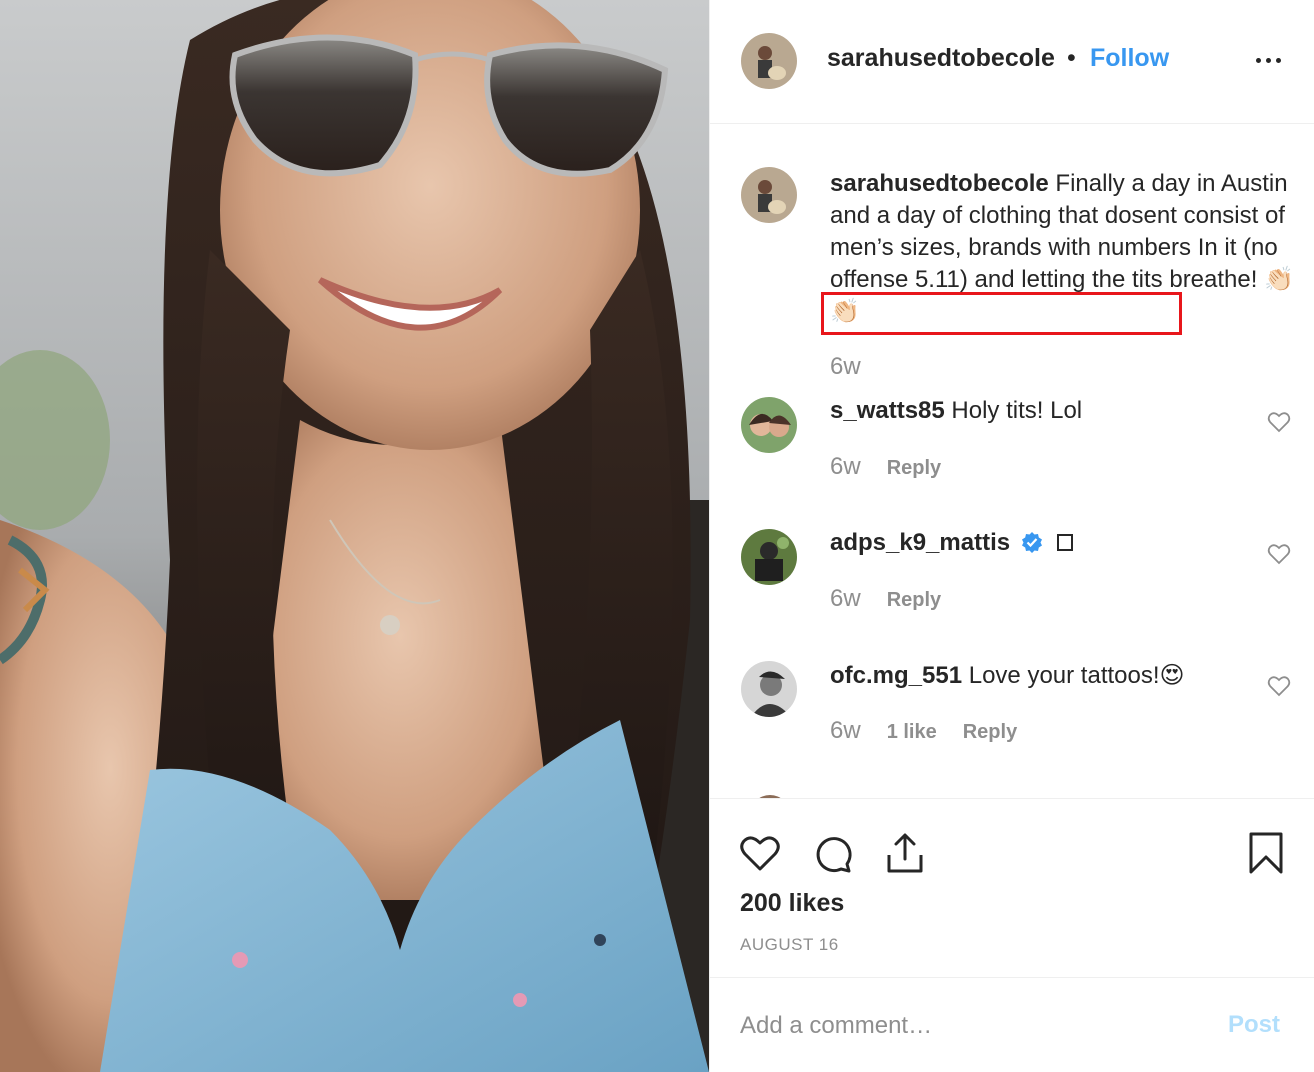 The width and height of the screenshot is (1314, 1072). Describe the element at coordinates (1076, 675) in the screenshot. I see `comment-text: Love your tattoos!😍` at that location.